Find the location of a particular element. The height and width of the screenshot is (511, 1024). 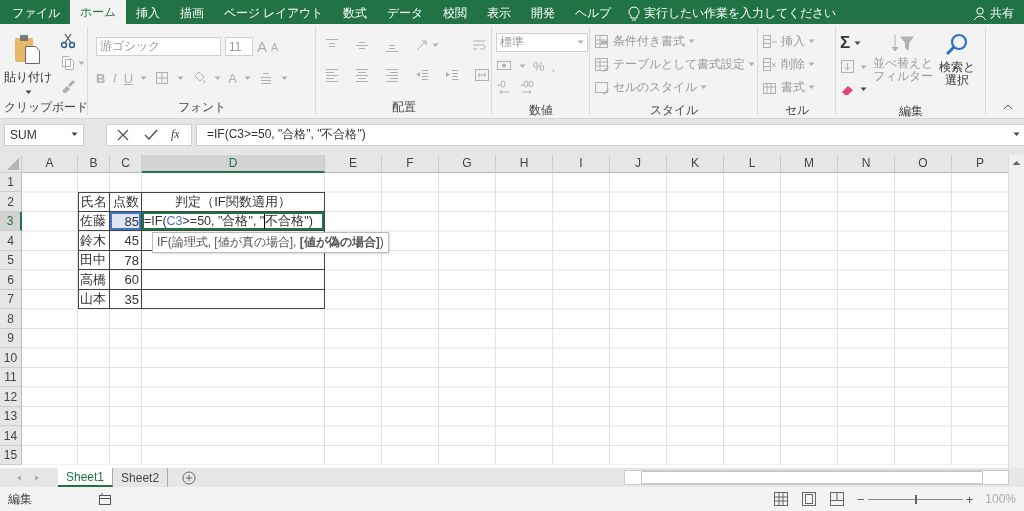

ribbon-tab: 表示 is located at coordinates (499, 13).